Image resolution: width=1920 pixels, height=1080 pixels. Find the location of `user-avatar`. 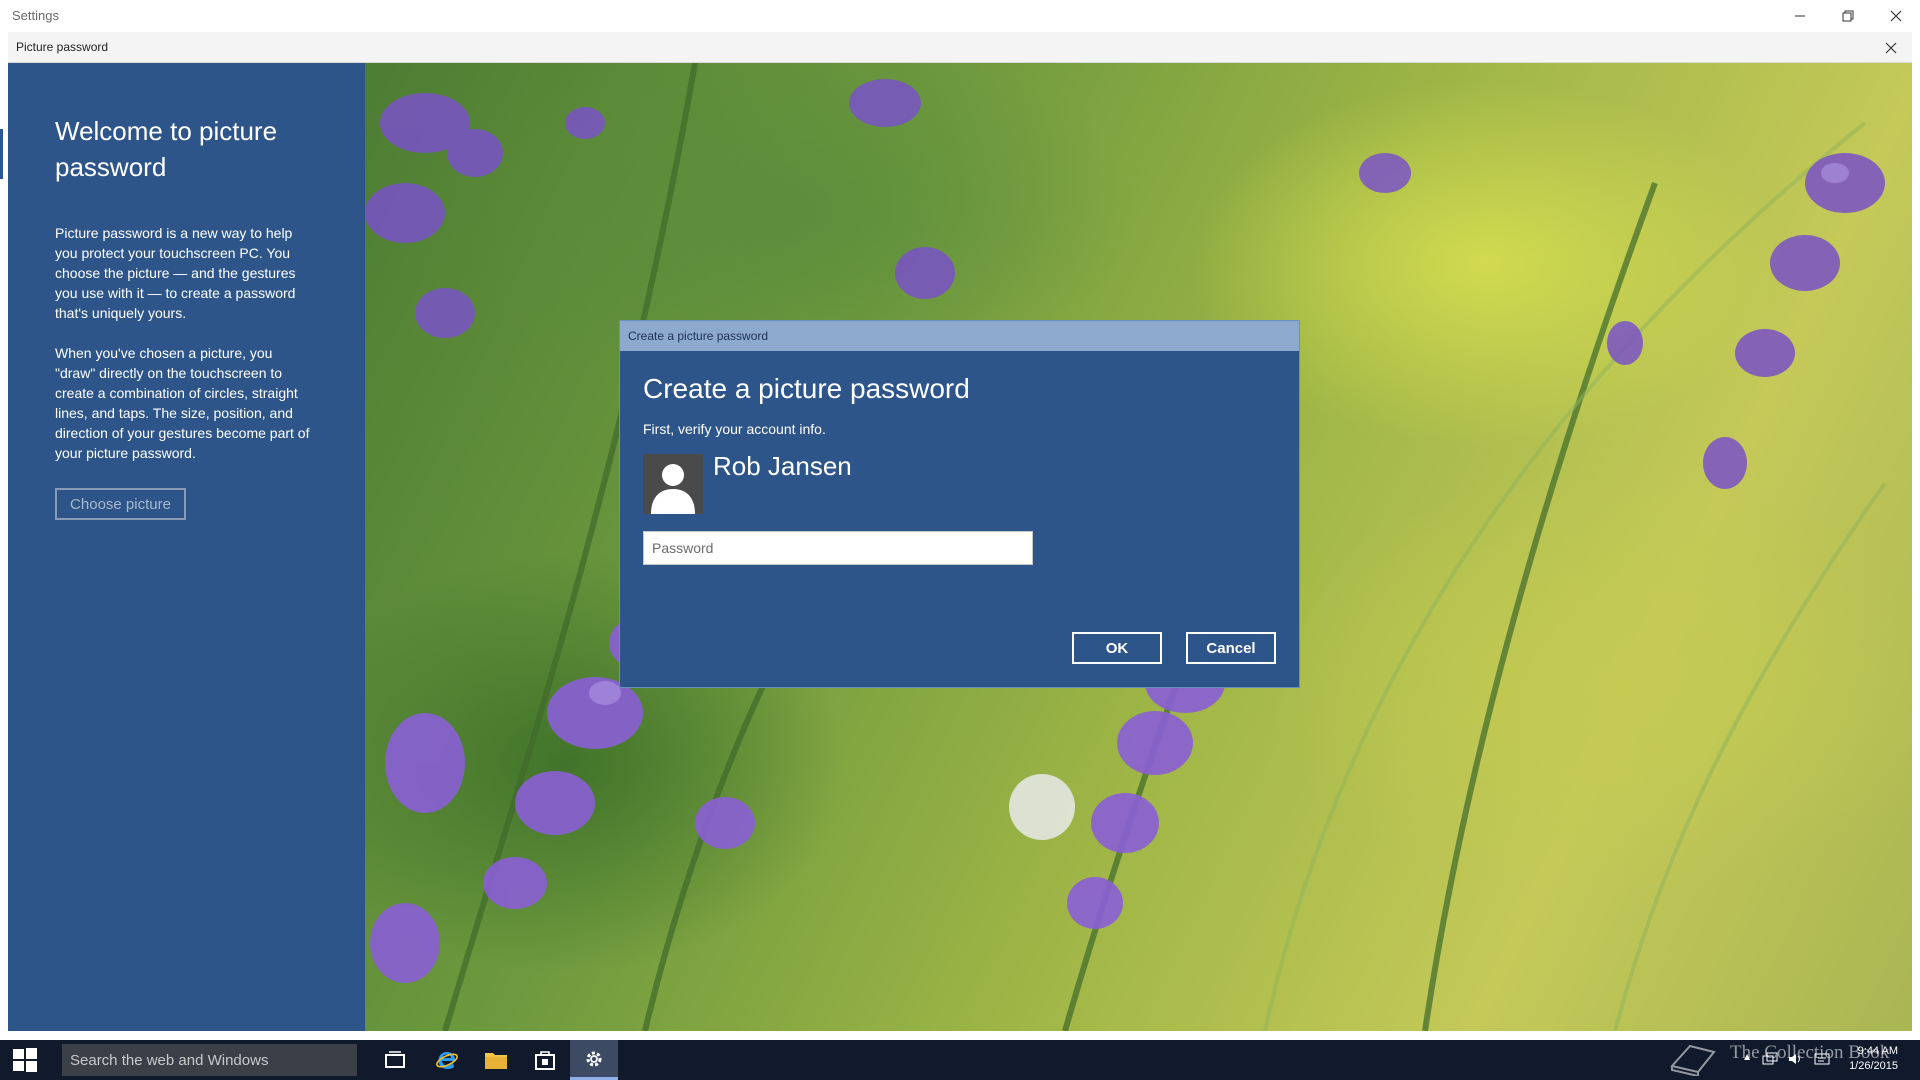

user-avatar is located at coordinates (673, 484).